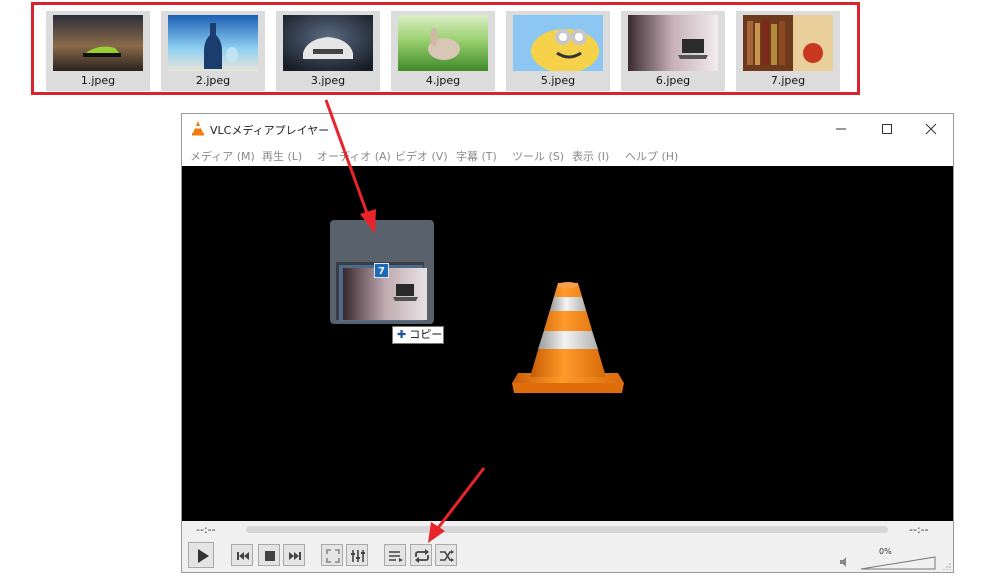 The width and height of the screenshot is (1000, 582). I want to click on equalizer-icon, so click(358, 556).